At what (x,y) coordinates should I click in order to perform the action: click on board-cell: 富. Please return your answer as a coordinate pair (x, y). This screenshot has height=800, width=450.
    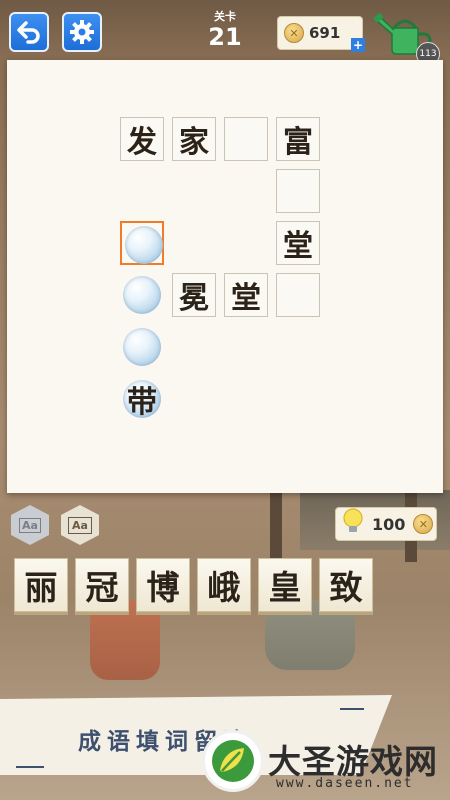
    Looking at the image, I should click on (298, 139).